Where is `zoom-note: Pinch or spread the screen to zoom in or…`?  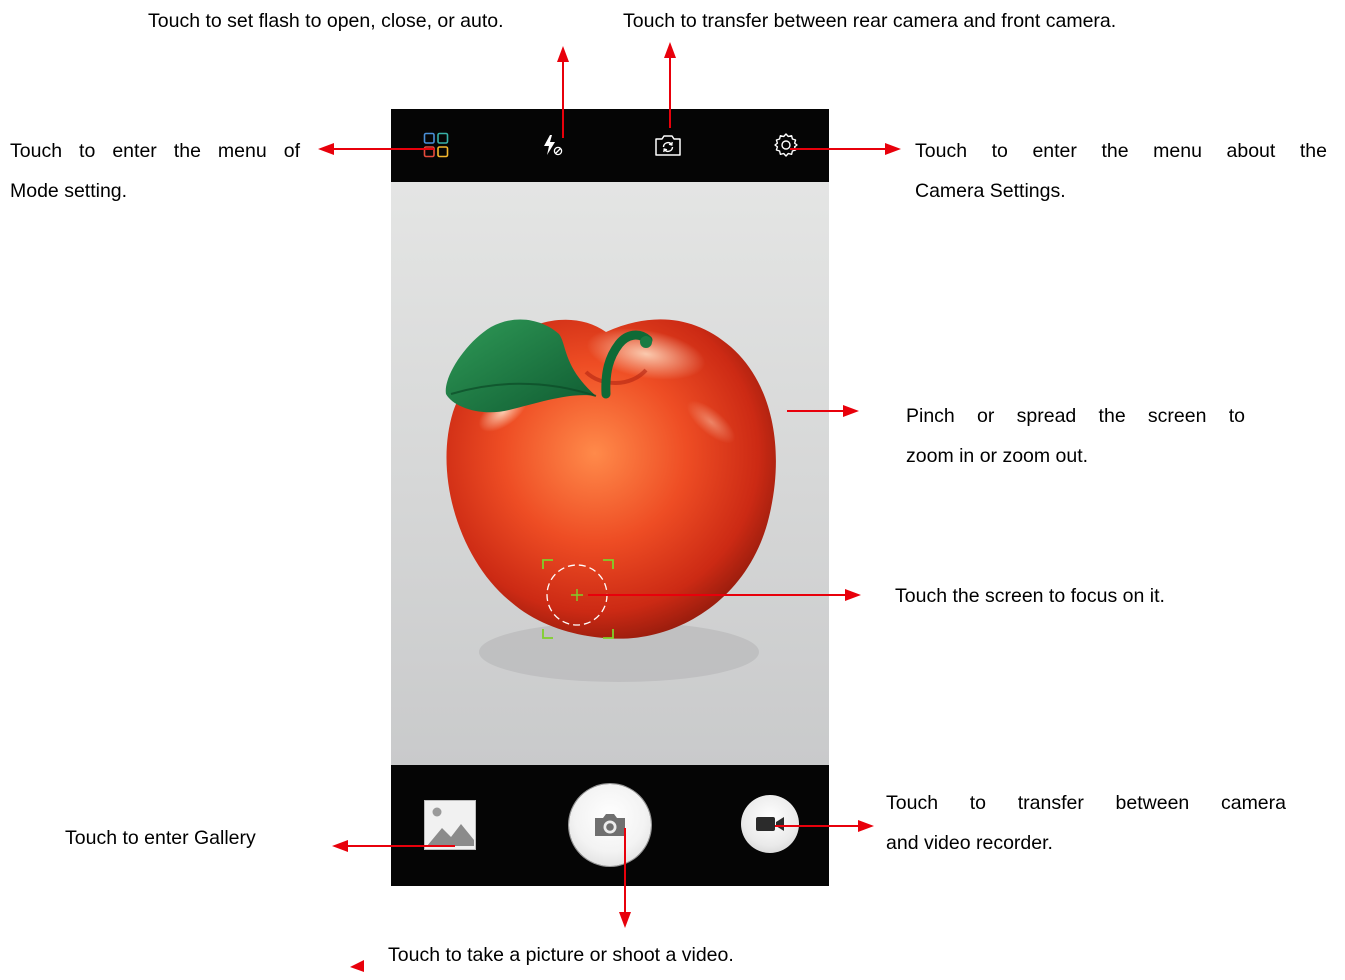
zoom-note: Pinch or spread the screen to zoom in or… is located at coordinates (1075, 436).